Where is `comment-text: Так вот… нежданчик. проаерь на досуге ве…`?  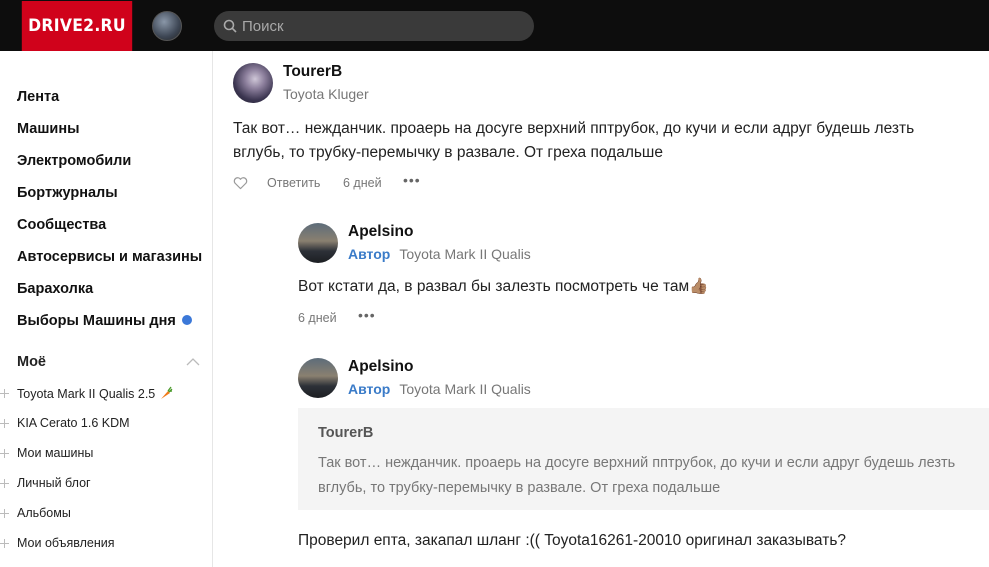
comment-text: Так вот… нежданчик. проаерь на досуге ве… is located at coordinates (611, 141).